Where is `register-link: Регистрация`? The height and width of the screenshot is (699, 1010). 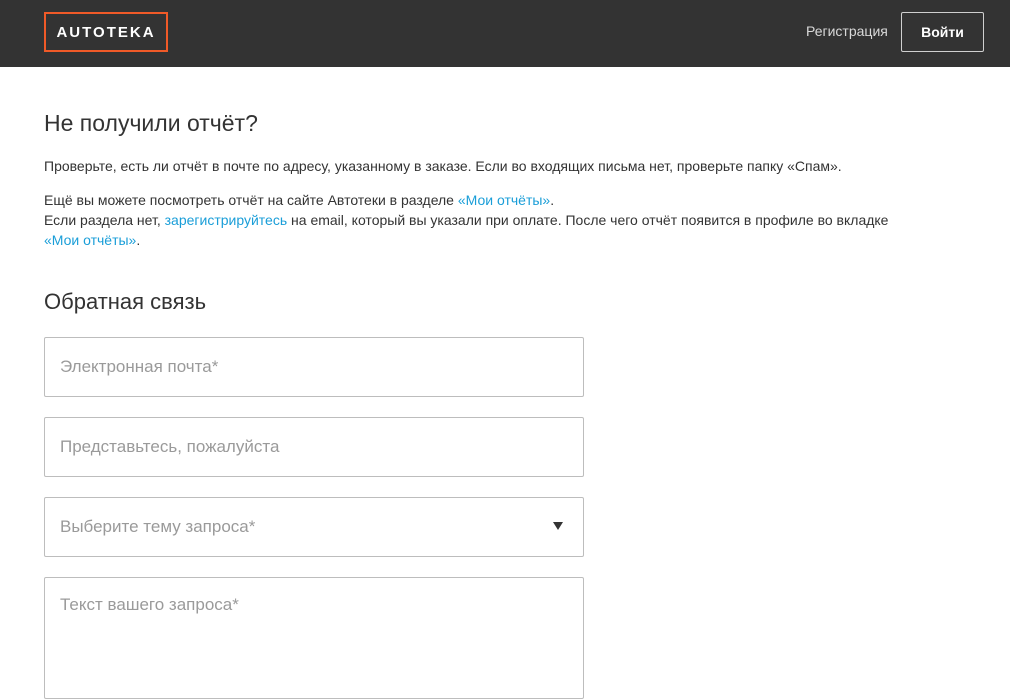
register-link: Регистрация is located at coordinates (847, 31).